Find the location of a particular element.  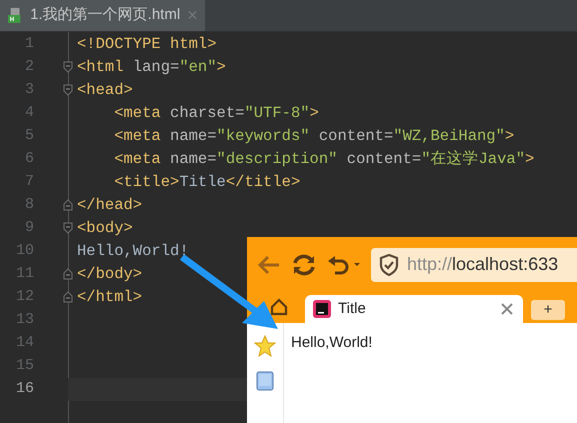

browser-tab-title: Title is located at coordinates (352, 308).